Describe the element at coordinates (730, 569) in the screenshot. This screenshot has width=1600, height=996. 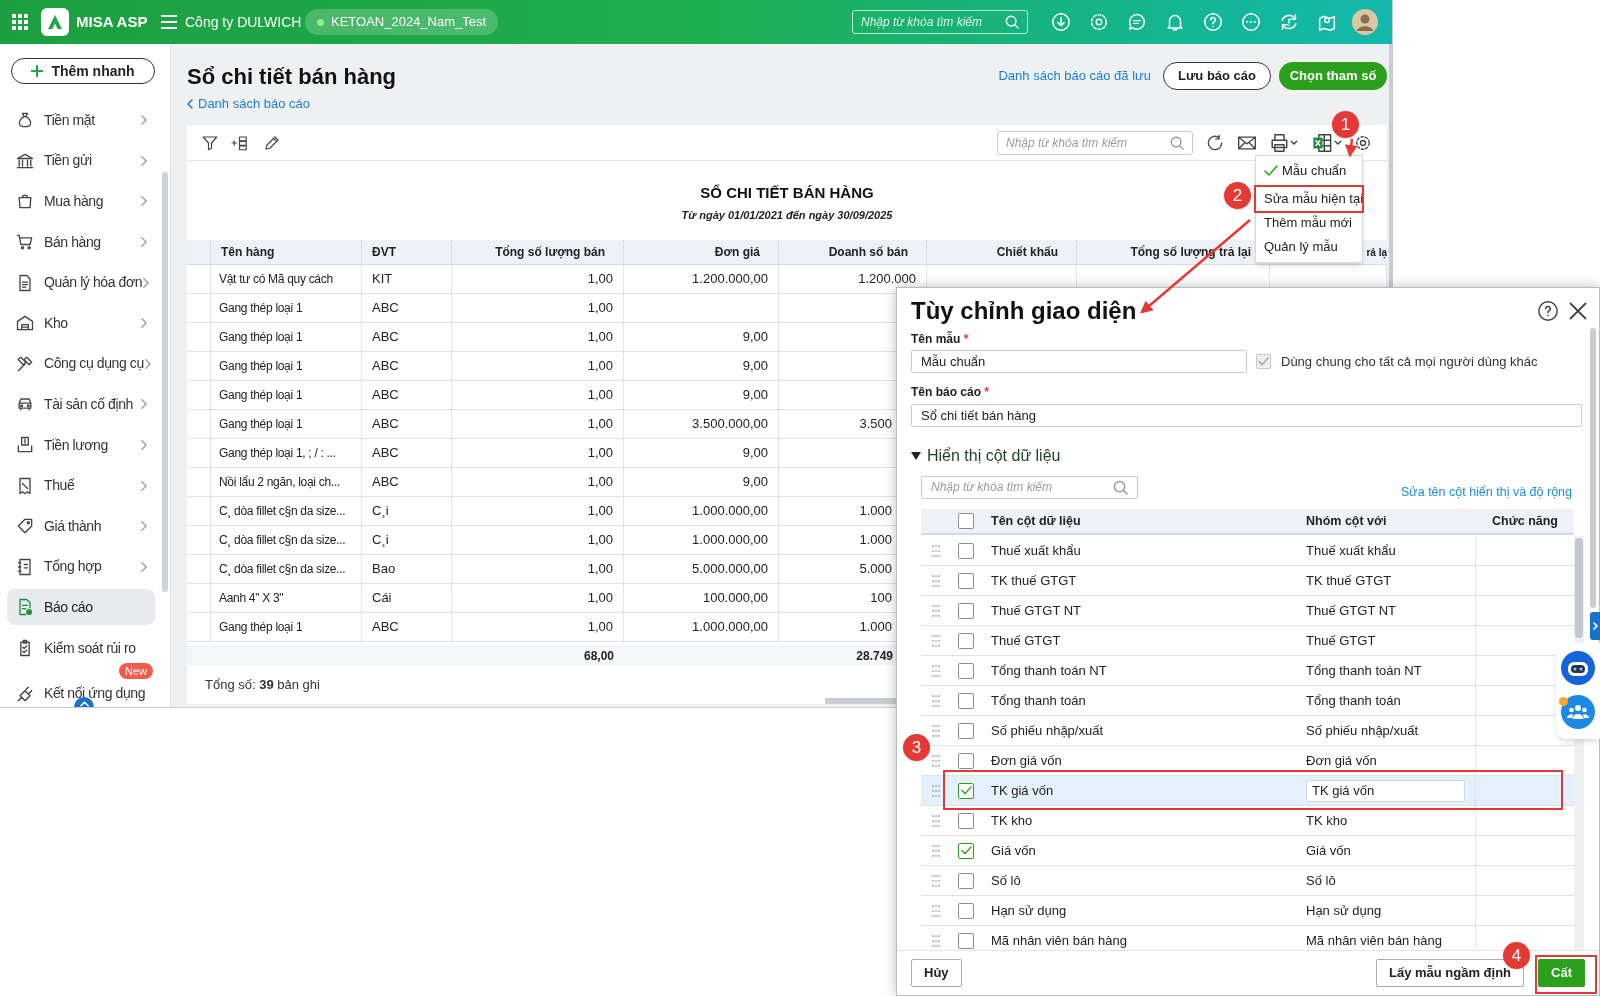
I see `table-cell-text: 5.000.000,00` at that location.